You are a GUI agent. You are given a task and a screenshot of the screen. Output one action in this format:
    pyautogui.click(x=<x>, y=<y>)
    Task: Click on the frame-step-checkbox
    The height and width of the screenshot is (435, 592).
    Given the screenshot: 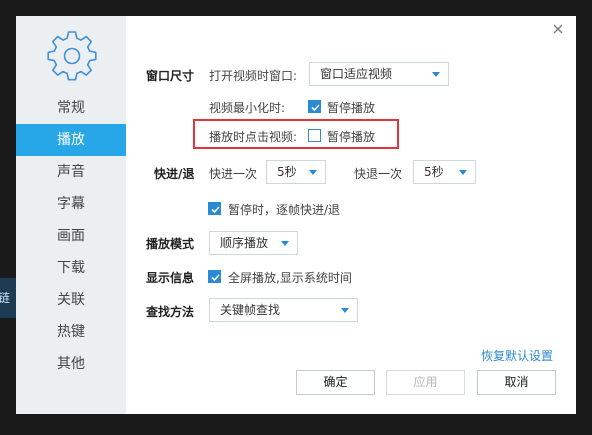 What is the action you would take?
    pyautogui.click(x=214, y=208)
    